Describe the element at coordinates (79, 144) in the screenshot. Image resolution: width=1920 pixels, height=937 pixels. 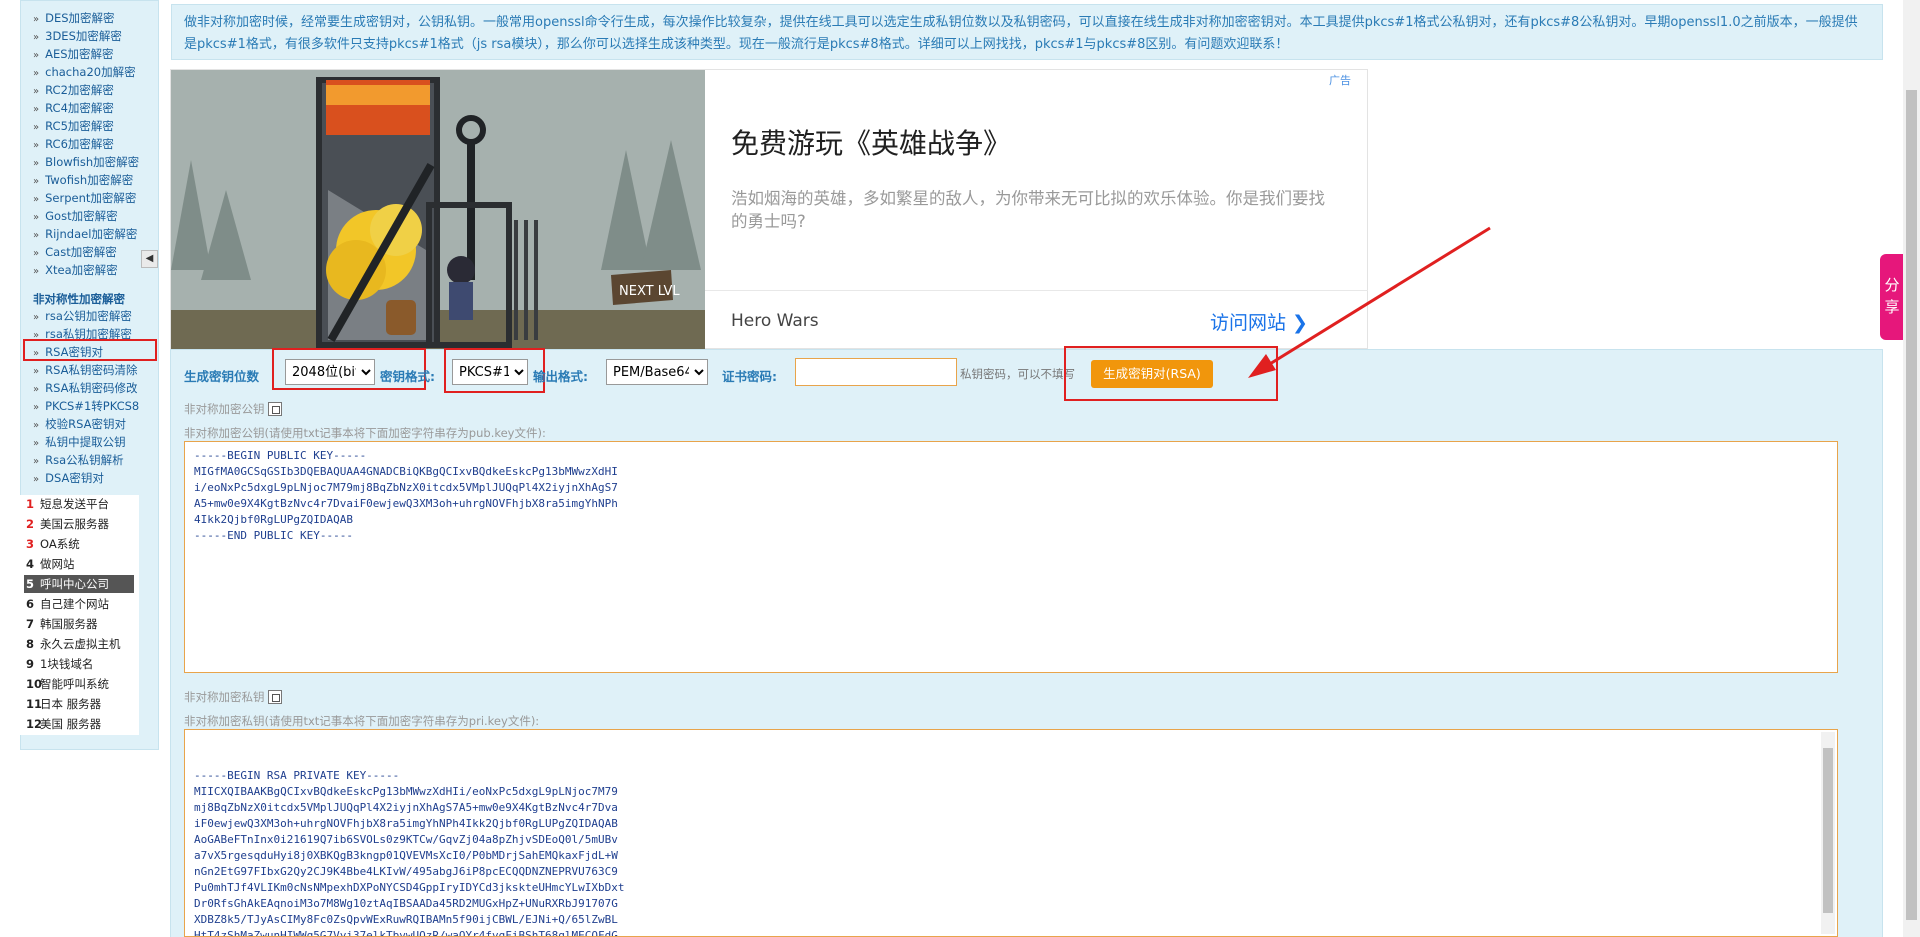
I see `sidebar-item-label: RC6加密解密` at that location.